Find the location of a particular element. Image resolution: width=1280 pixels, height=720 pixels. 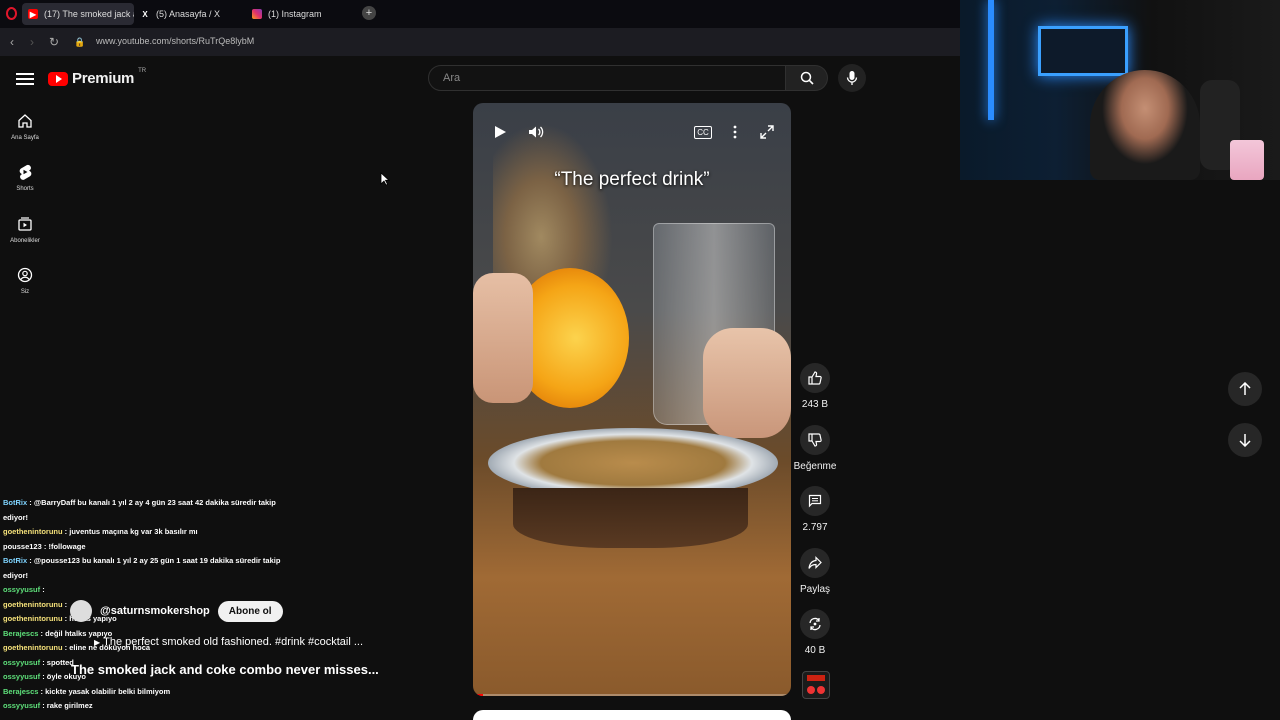

youtube-play-logo-icon is located at coordinates (58, 78).